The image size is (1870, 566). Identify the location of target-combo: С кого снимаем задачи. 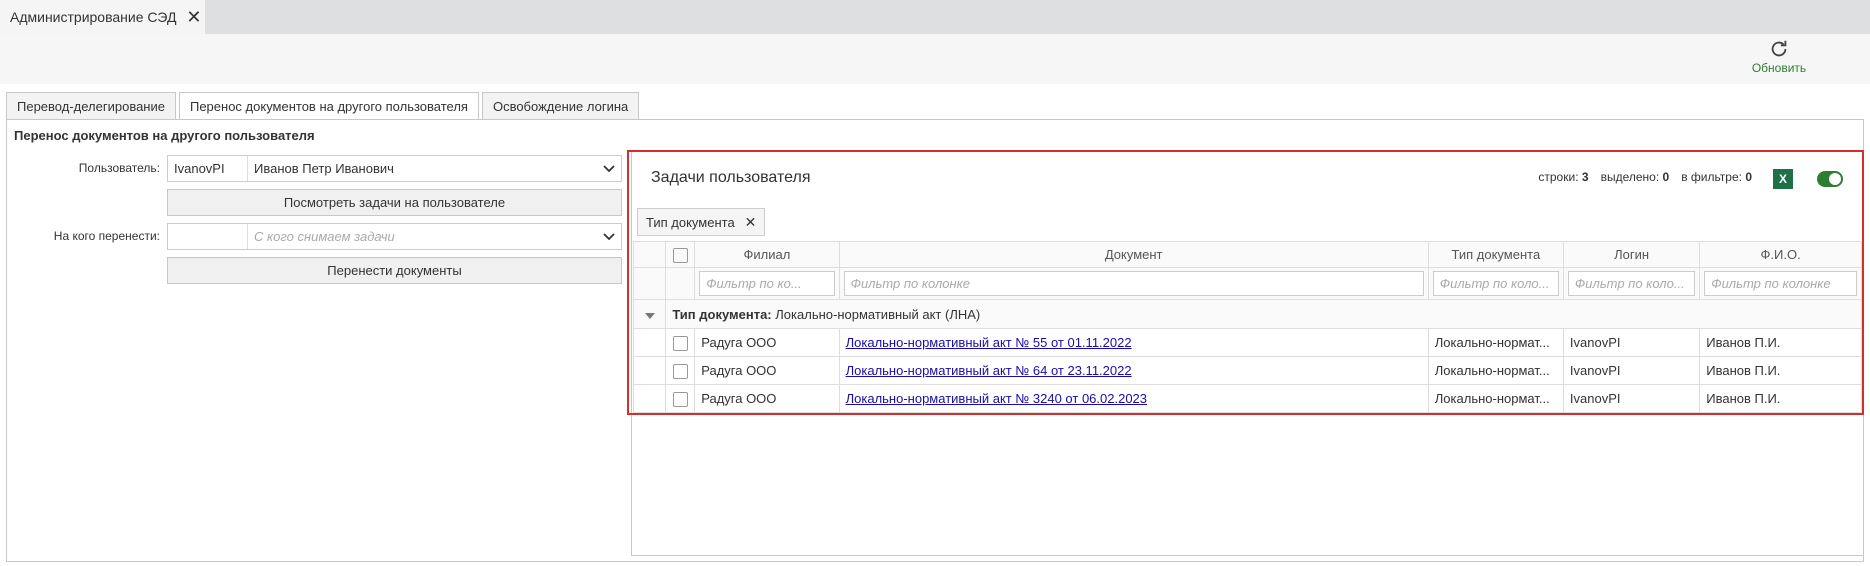
(394, 236).